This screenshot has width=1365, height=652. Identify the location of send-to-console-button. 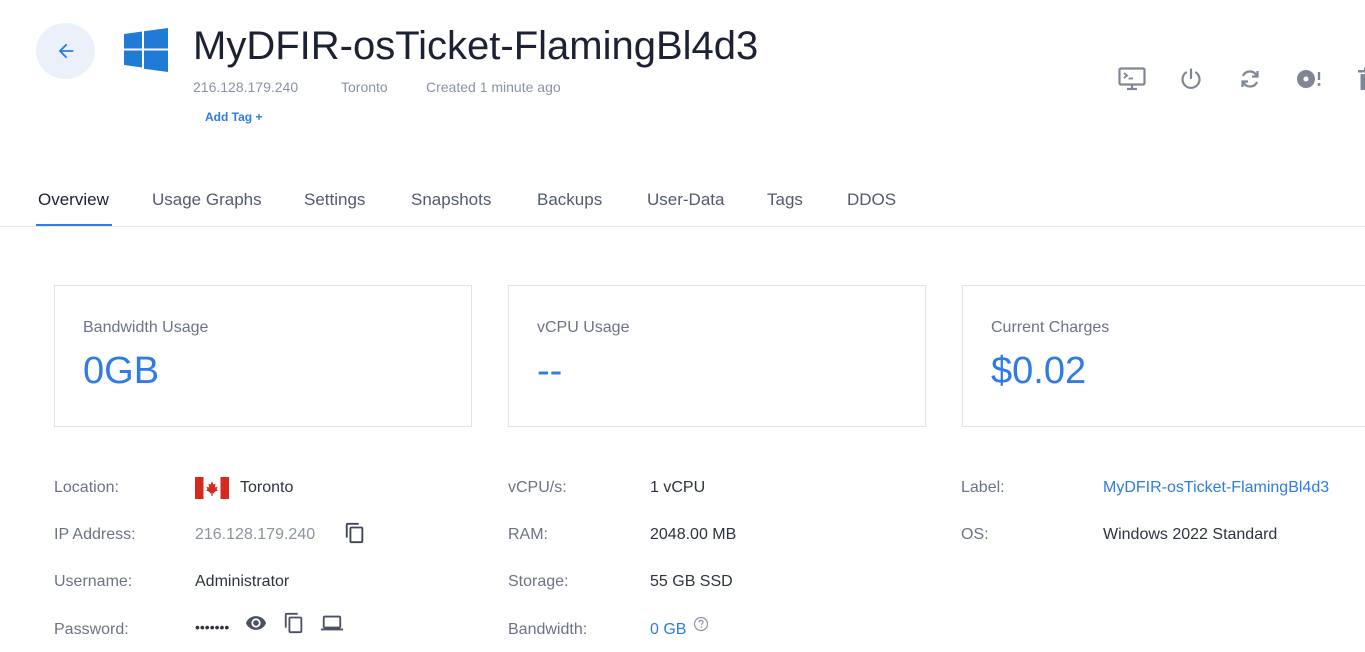
(332, 623).